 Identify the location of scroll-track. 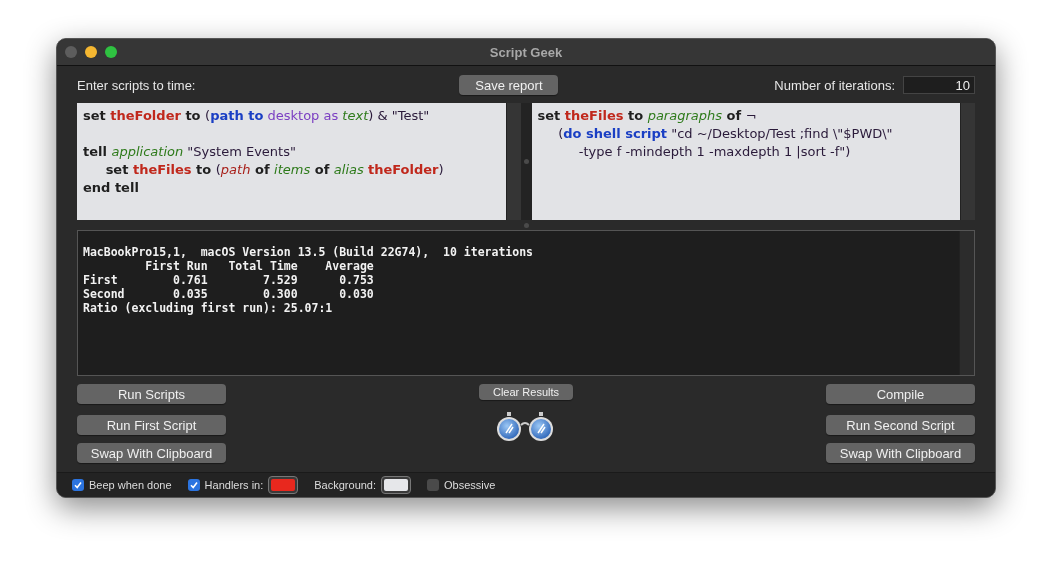
(967, 161).